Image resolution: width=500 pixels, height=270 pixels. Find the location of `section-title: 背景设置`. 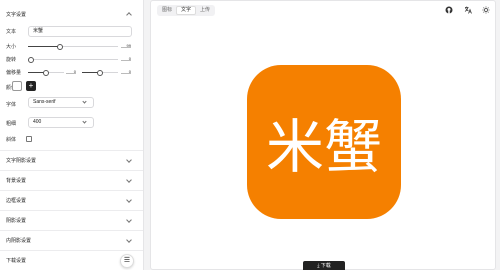

section-title: 背景设置 is located at coordinates (16, 180).